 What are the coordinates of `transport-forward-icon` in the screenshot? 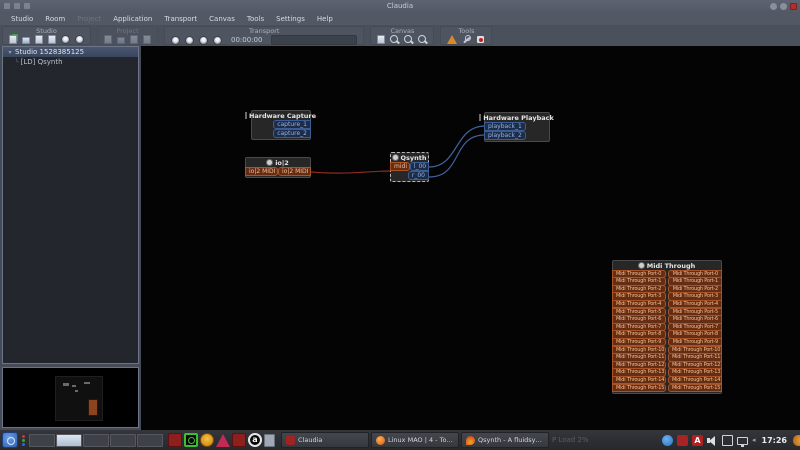 It's located at (203, 40).